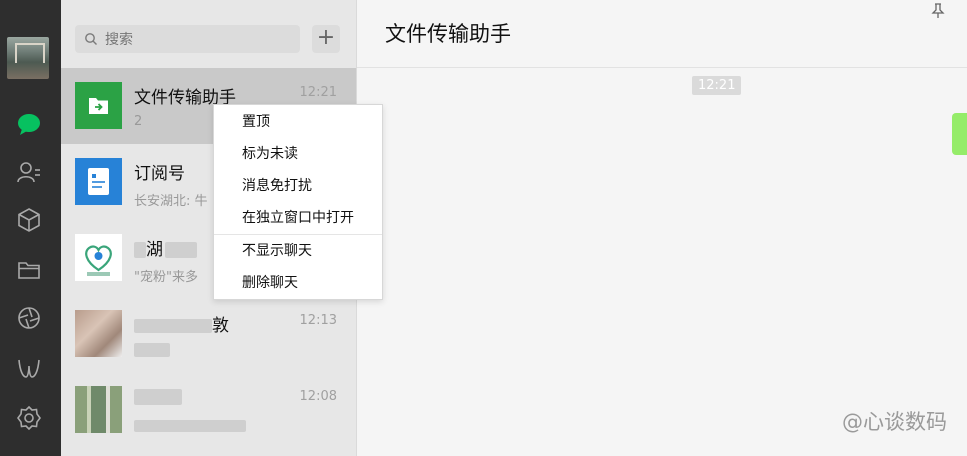 Image resolution: width=967 pixels, height=456 pixels. What do you see at coordinates (29, 368) in the screenshot?
I see `mini-programs-icon` at bounding box center [29, 368].